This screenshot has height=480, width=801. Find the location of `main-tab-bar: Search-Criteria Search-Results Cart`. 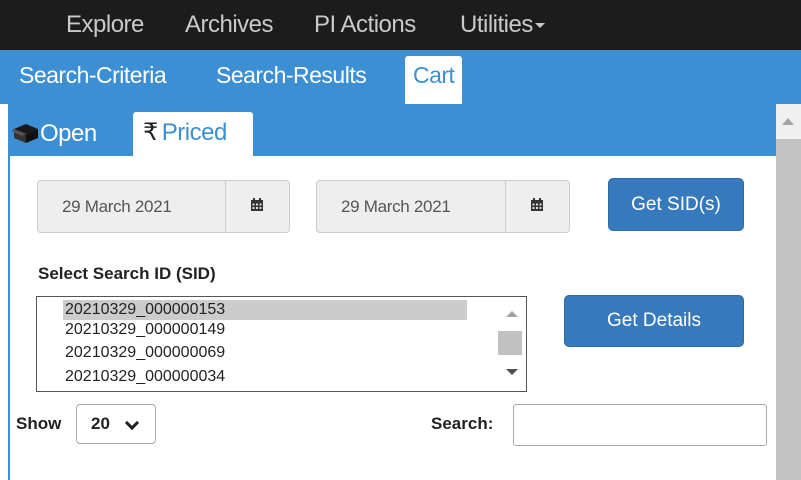

main-tab-bar: Search-Criteria Search-Results Cart is located at coordinates (400, 77).